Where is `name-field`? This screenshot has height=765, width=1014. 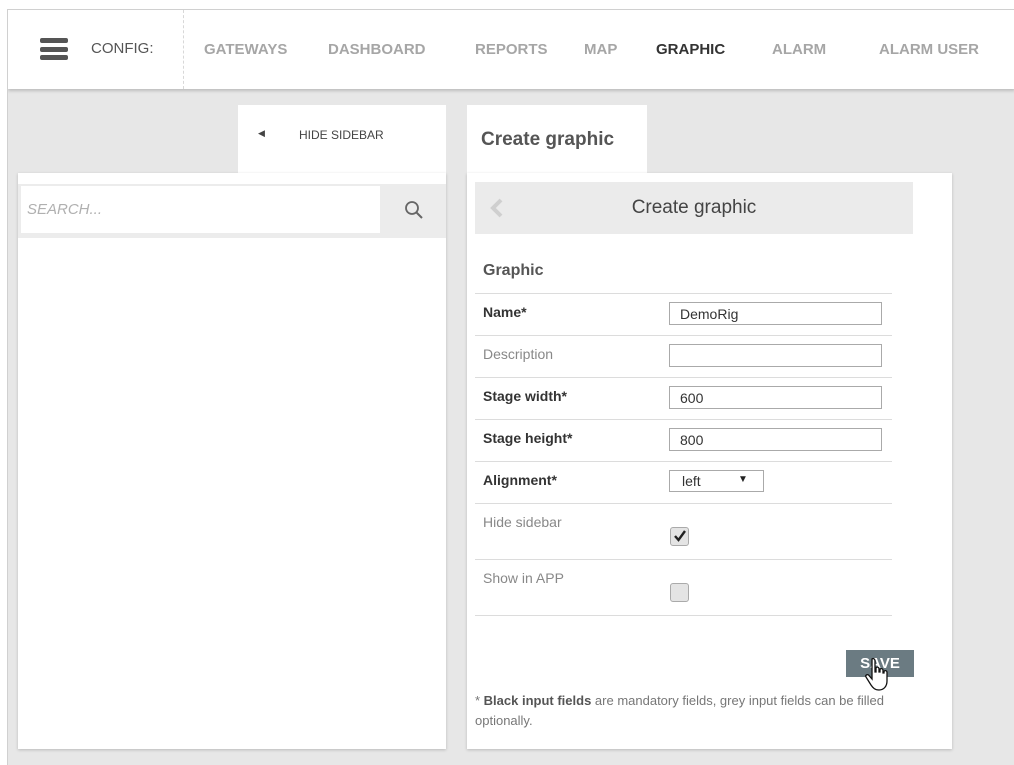
name-field is located at coordinates (775, 313).